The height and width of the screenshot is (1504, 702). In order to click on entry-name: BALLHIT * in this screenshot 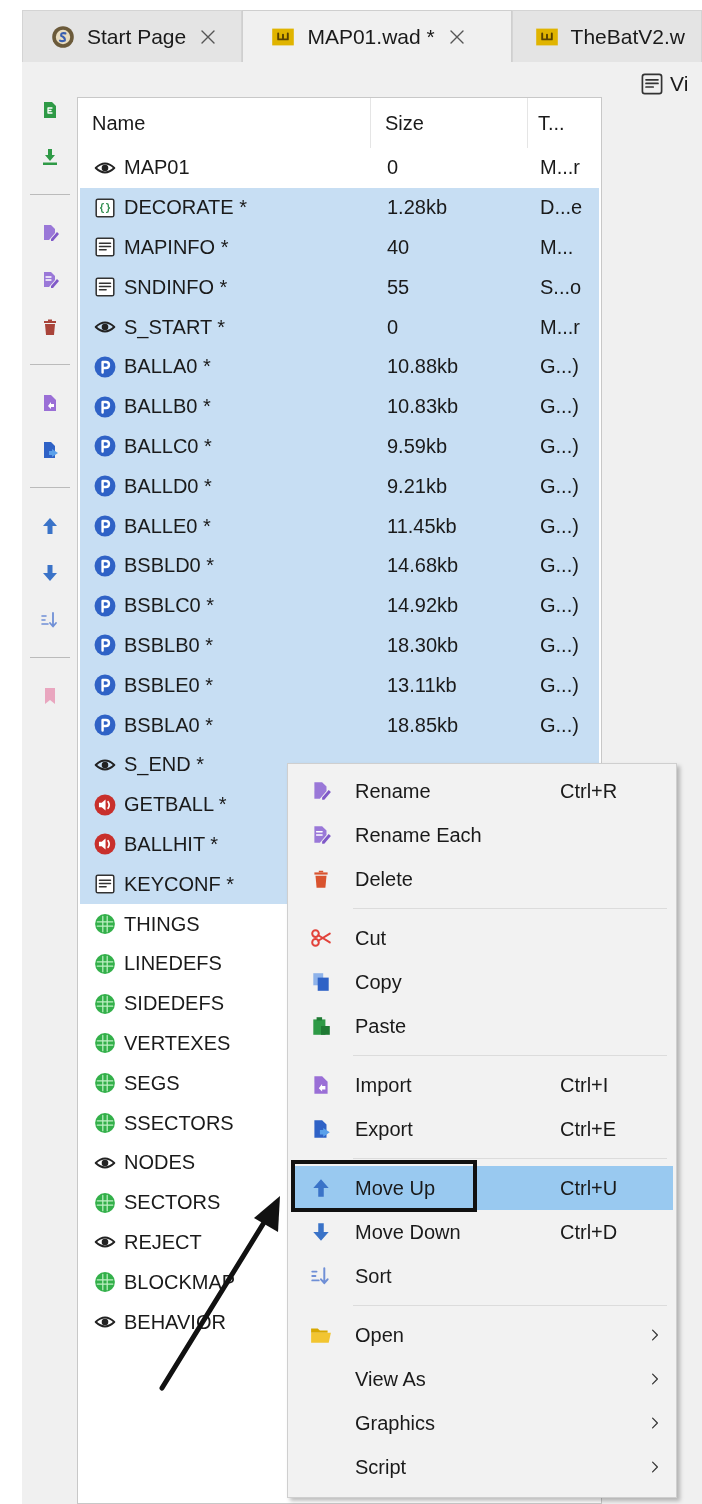, I will do `click(171, 844)`.